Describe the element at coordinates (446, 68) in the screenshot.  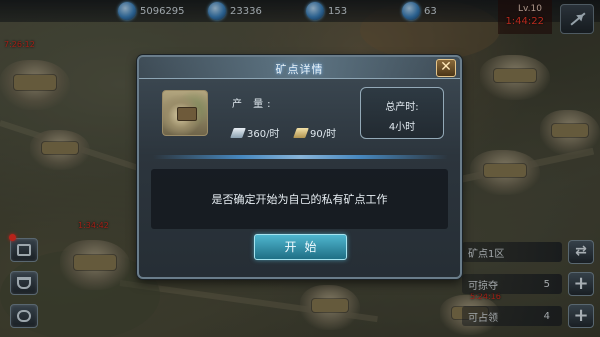
I see `close-button: ✕` at that location.